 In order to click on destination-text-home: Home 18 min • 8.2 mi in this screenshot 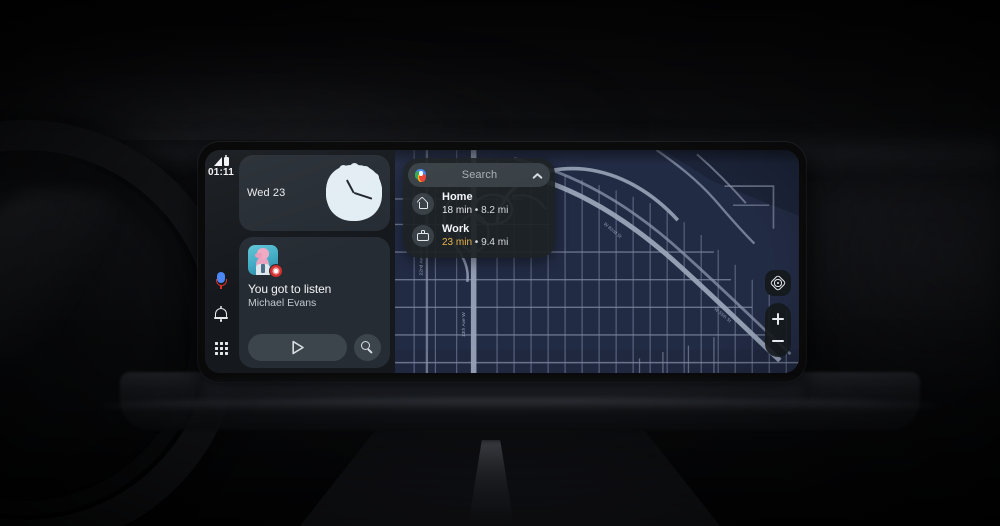, I will do `click(475, 203)`.